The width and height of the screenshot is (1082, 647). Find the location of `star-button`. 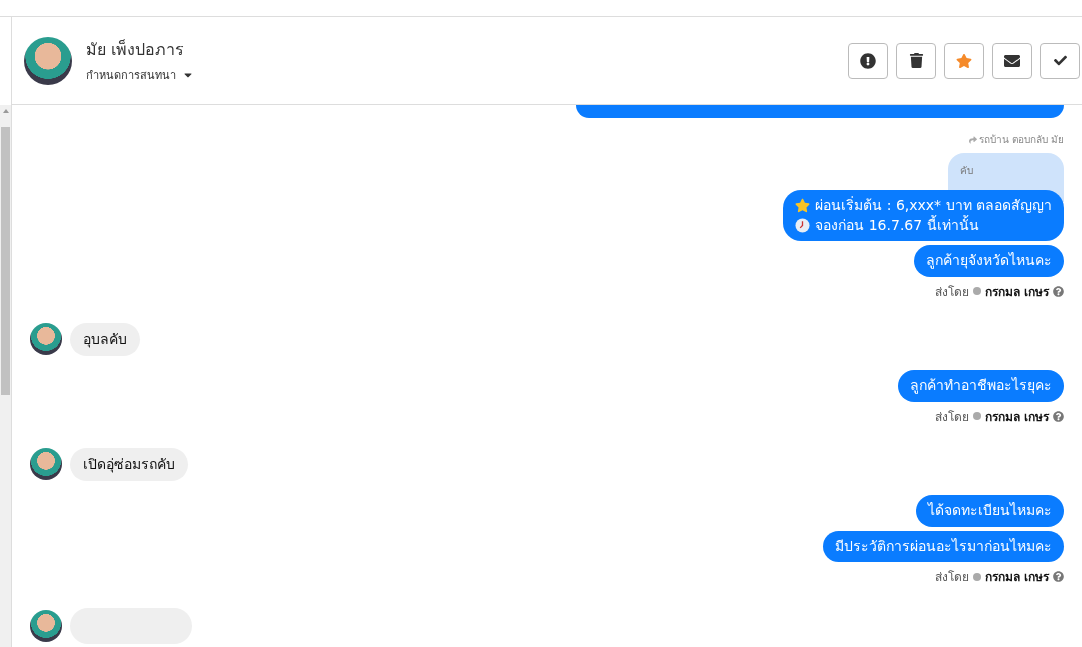

star-button is located at coordinates (964, 60).